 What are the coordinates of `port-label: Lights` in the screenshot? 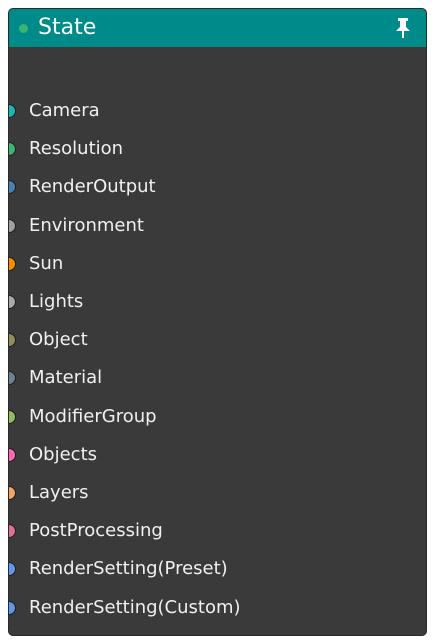 It's located at (56, 301).